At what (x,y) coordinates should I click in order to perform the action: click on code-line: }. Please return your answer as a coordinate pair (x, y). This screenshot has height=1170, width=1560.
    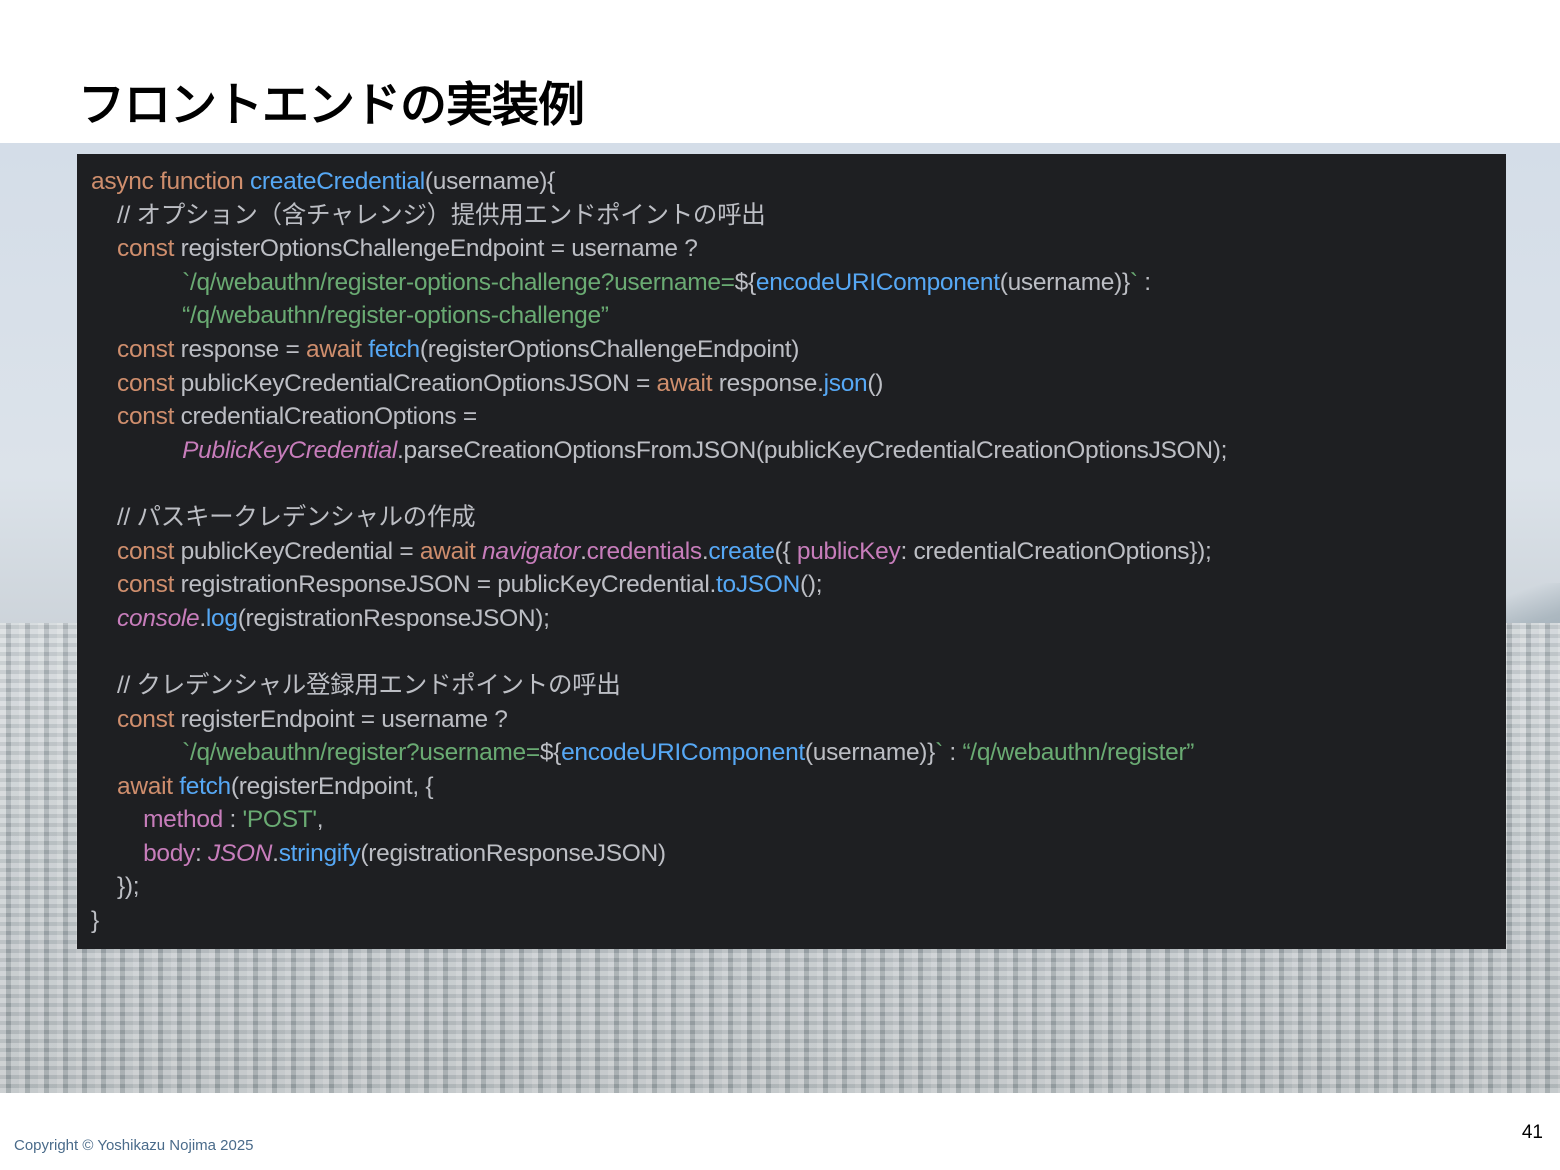
    Looking at the image, I should click on (659, 921).